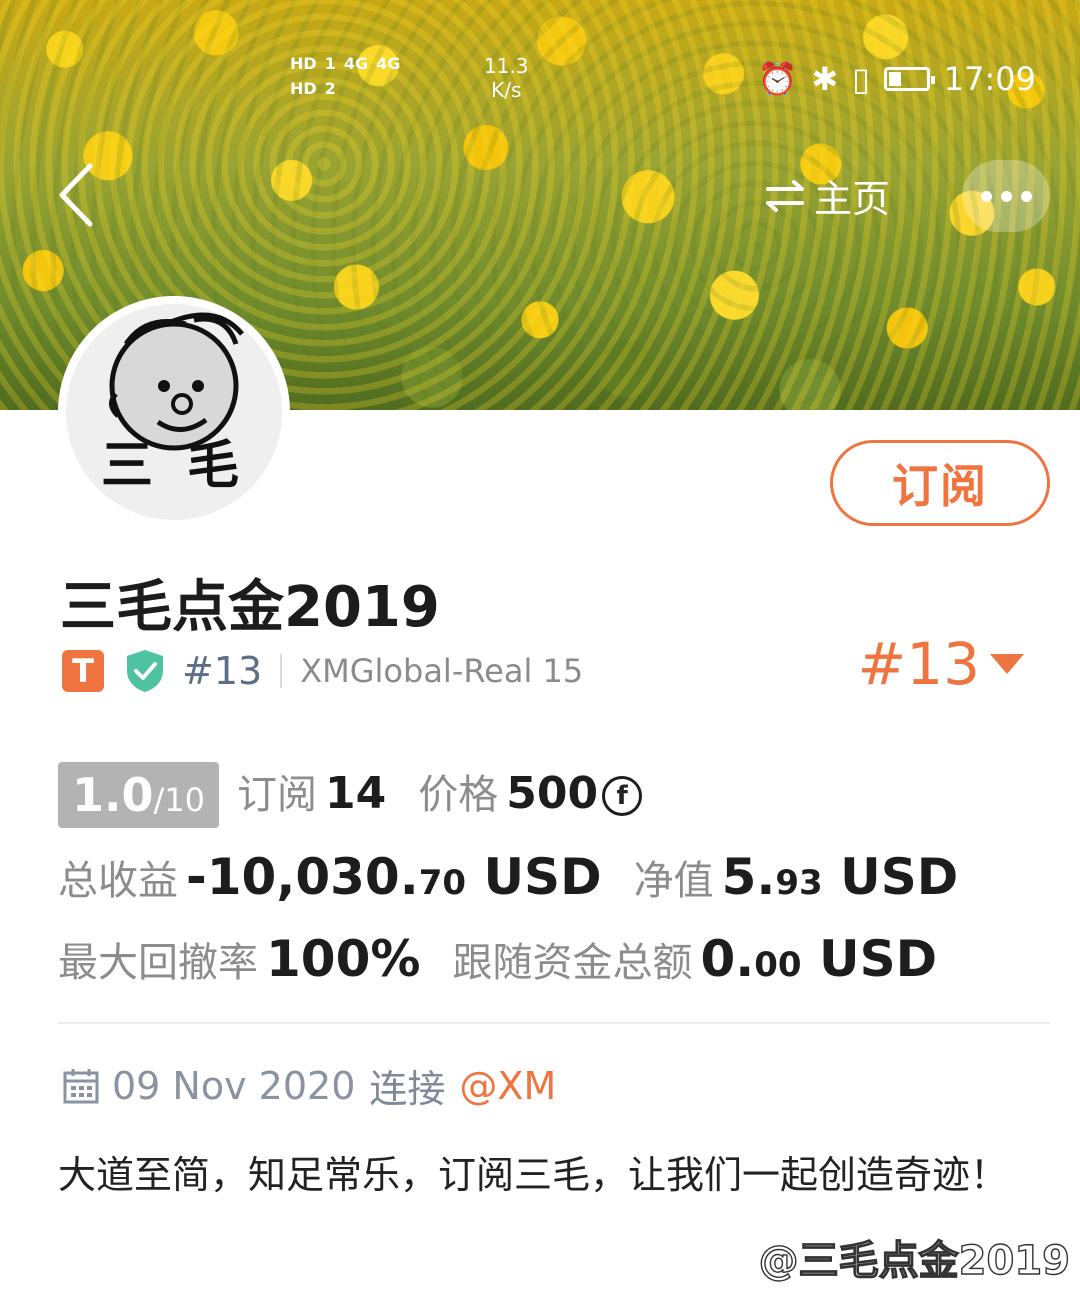 The height and width of the screenshot is (1314, 1080). I want to click on broker-link: @XM, so click(507, 1086).